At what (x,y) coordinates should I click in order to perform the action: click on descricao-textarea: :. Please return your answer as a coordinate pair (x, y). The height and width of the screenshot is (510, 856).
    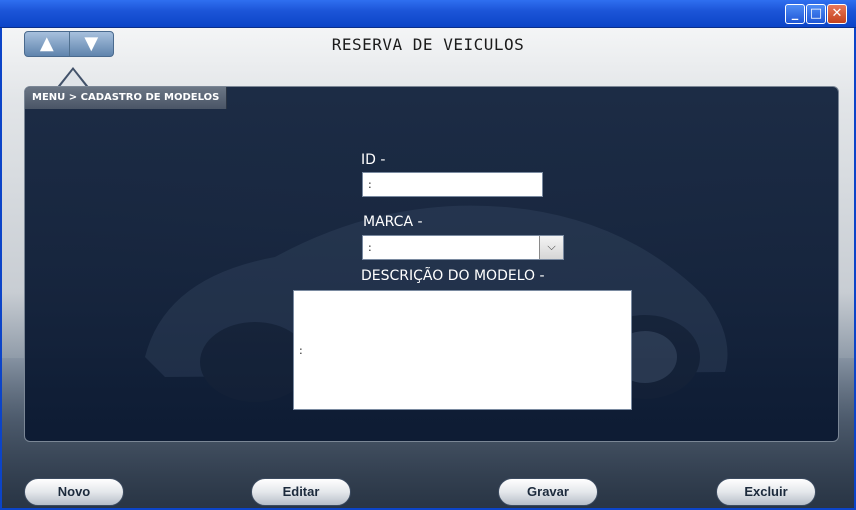
    Looking at the image, I should click on (462, 350).